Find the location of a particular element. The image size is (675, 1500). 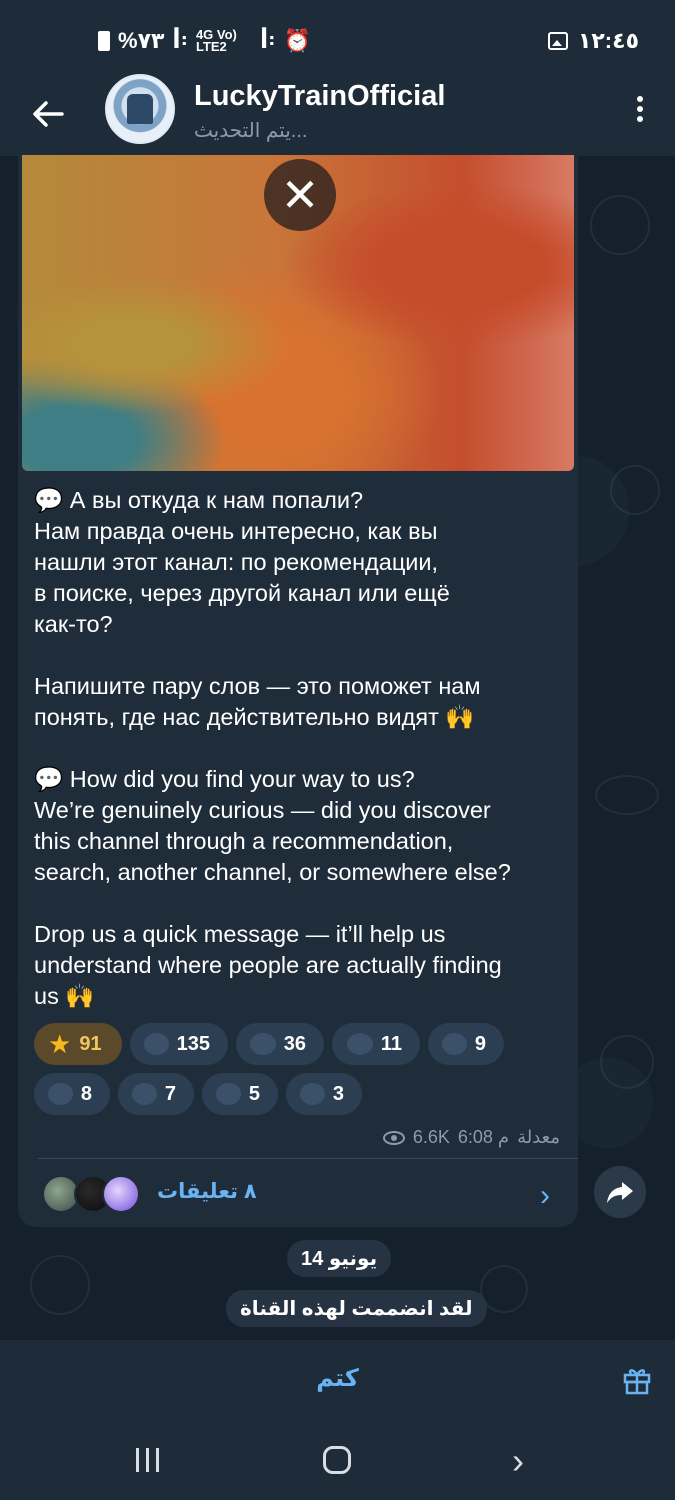

view-count: 6.6K is located at coordinates (431, 1137).